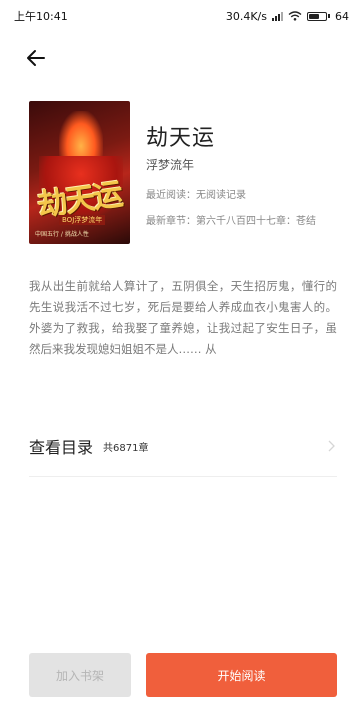 The width and height of the screenshot is (363, 714). I want to click on status-indicators: 30.4K/s 64, so click(287, 16).